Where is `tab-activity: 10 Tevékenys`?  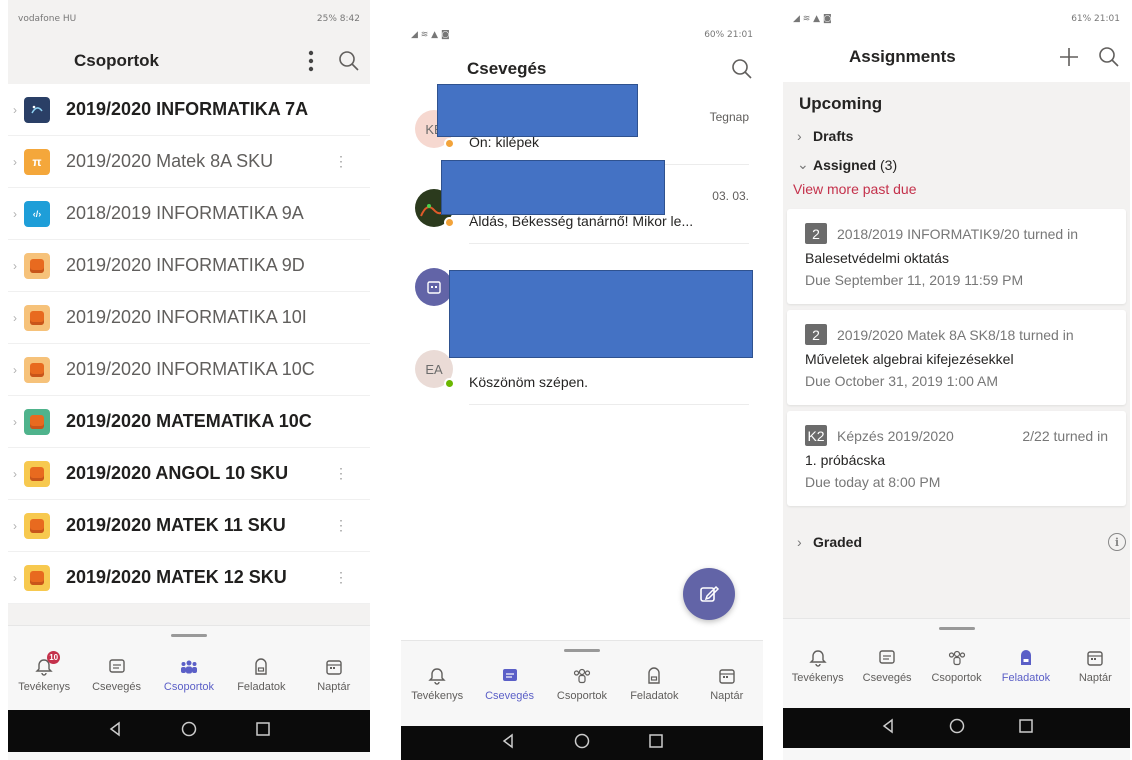
tab-activity: 10 Tevékenys is located at coordinates (44, 672).